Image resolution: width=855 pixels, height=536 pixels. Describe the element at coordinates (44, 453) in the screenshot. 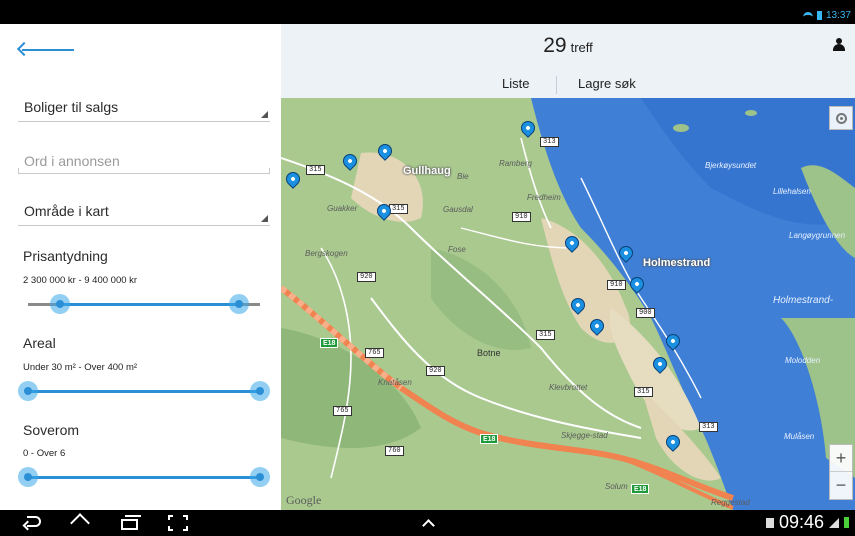

I see `bedrooms-range: 0 - Over 6` at that location.